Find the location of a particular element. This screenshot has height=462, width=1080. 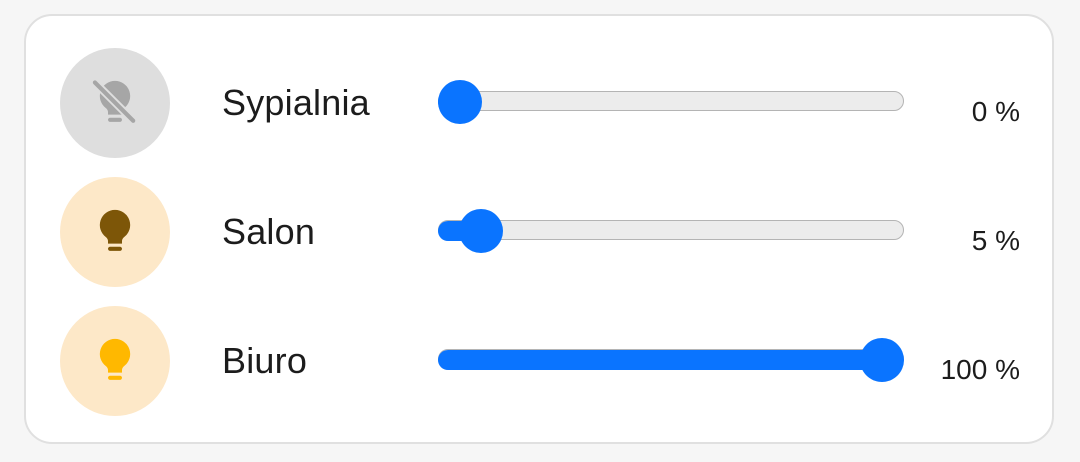

light-toggle-sypialnia is located at coordinates (115, 103).